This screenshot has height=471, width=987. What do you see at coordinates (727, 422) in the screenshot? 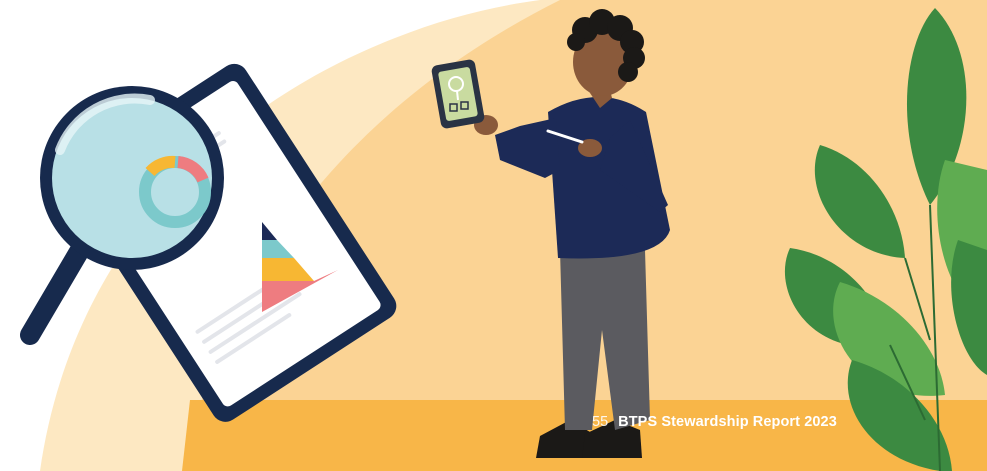
I see `report-title: BTPS Stewardship Report 2023` at bounding box center [727, 422].